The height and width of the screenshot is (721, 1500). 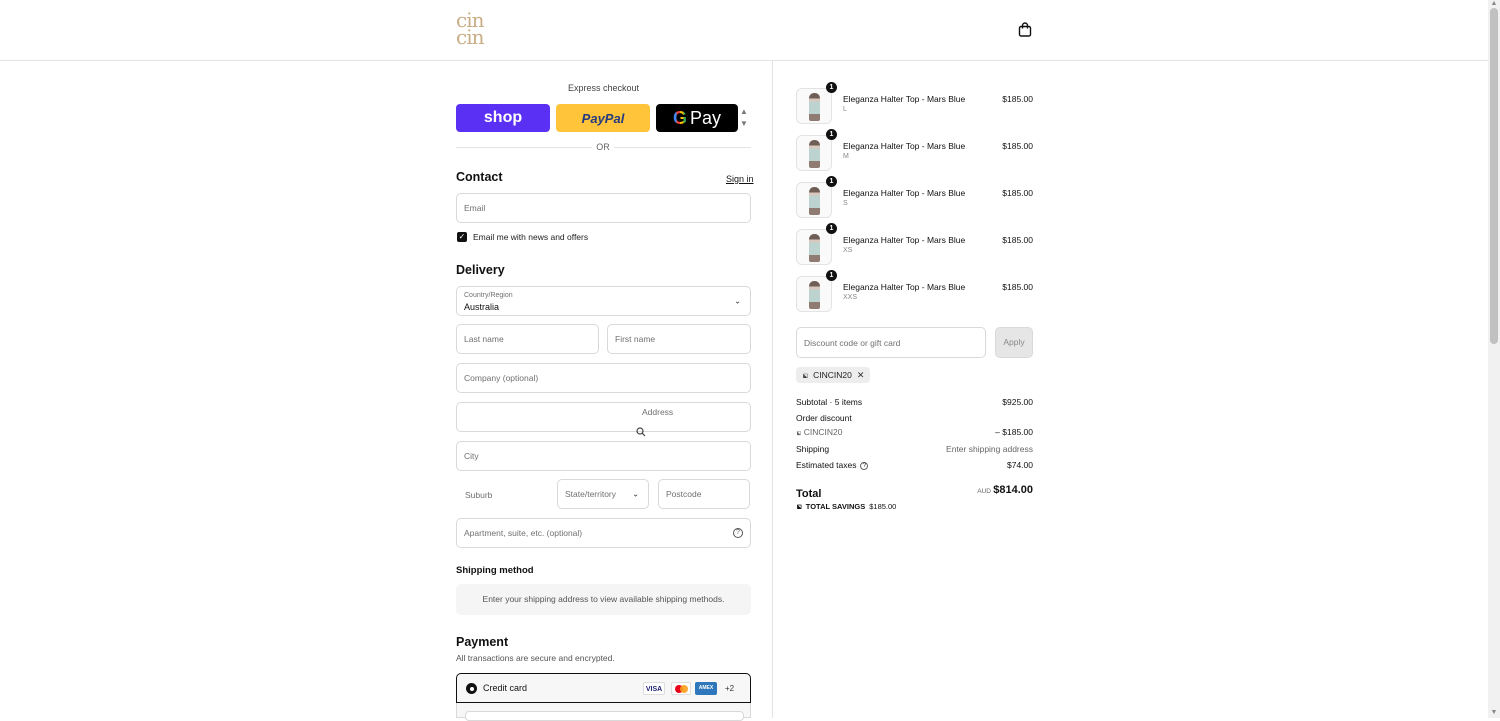 I want to click on apply-discount-button: Apply, so click(x=1014, y=342).